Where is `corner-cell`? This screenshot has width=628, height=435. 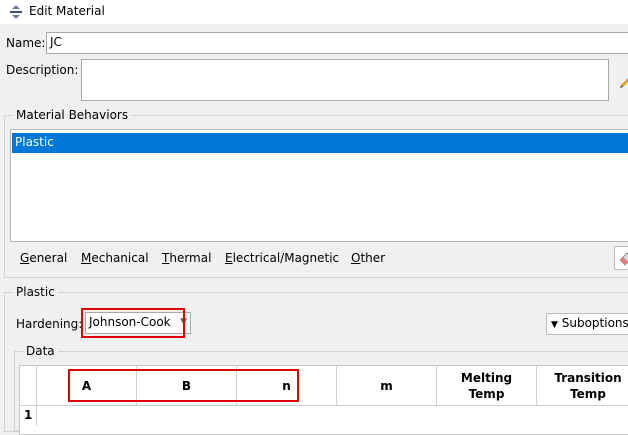
corner-cell is located at coordinates (28, 386).